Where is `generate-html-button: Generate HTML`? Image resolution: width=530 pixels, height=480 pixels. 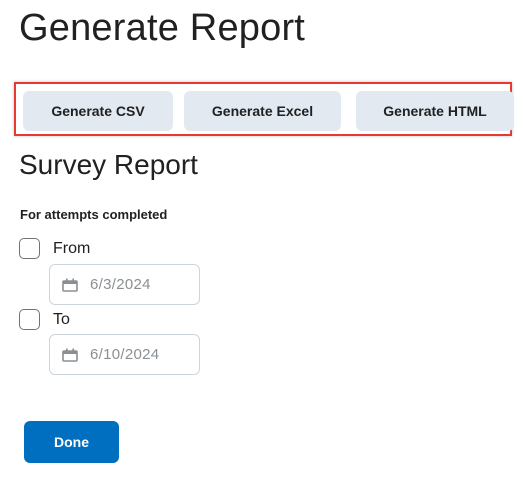 generate-html-button: Generate HTML is located at coordinates (435, 111).